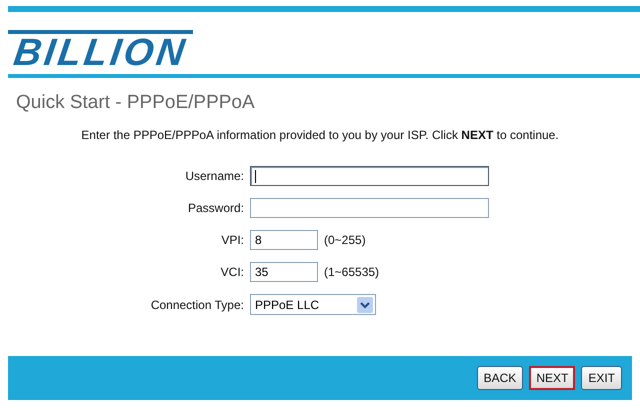 Image resolution: width=640 pixels, height=410 pixels. I want to click on field-label: VCI:, so click(232, 272).